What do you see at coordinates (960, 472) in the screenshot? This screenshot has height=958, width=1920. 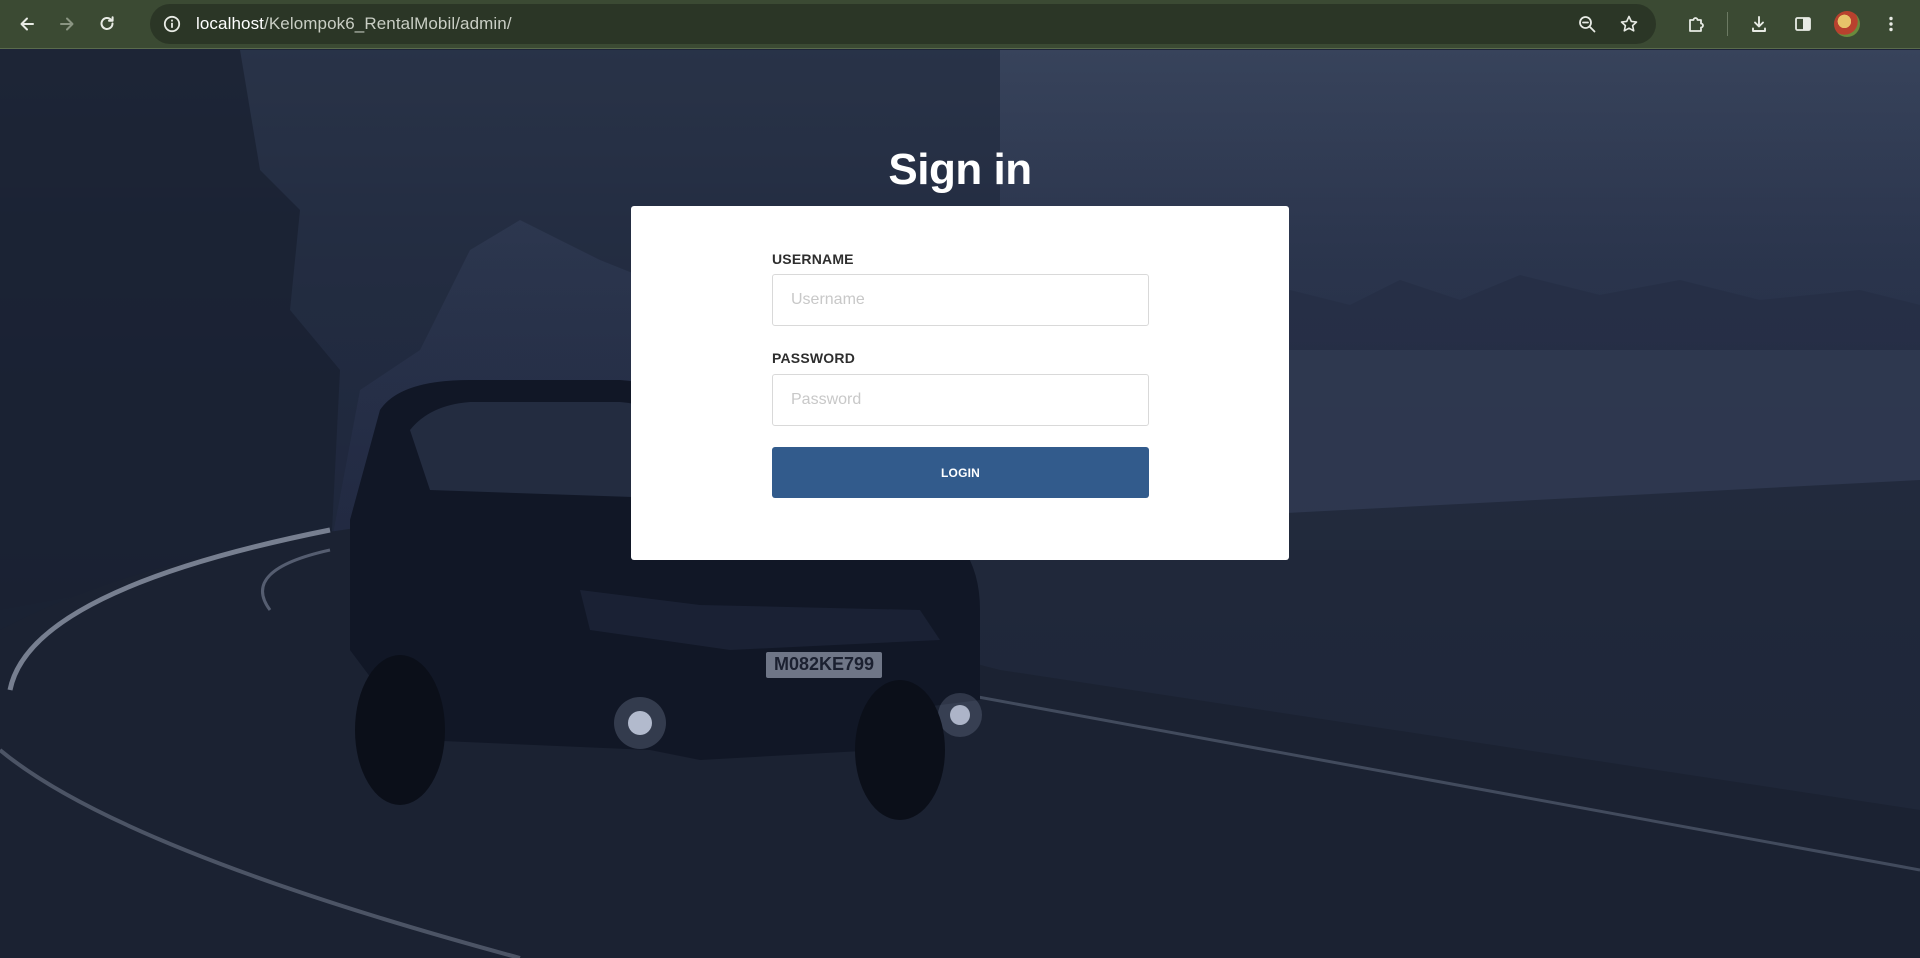 I see `login-button: LOGIN` at bounding box center [960, 472].